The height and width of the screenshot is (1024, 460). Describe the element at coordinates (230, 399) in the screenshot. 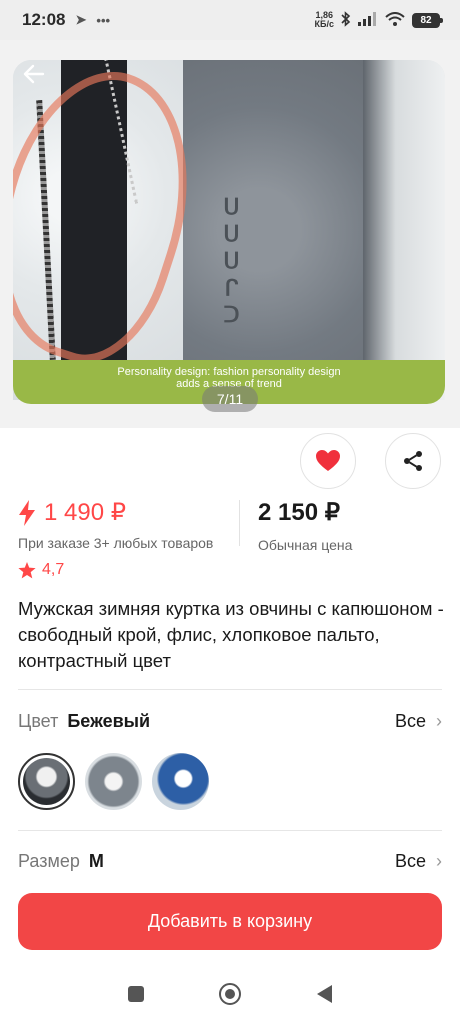

I see `gallery-counter: 7/11` at that location.